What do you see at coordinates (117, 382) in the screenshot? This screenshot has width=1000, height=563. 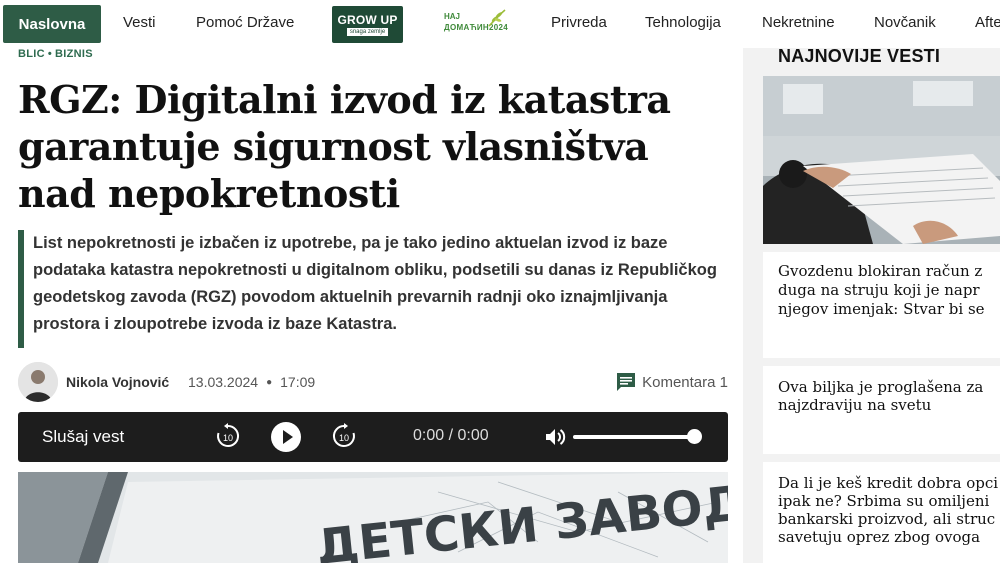 I see `author-name: Nikola Vojnović` at bounding box center [117, 382].